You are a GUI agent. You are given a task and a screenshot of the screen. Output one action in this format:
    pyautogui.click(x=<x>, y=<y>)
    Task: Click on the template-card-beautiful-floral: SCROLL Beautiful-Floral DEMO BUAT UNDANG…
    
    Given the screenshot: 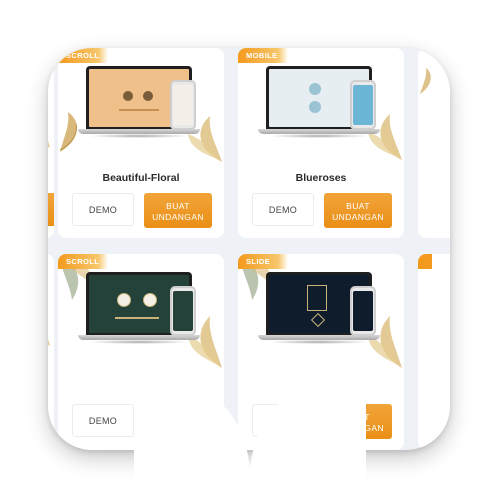 What is the action you would take?
    pyautogui.click(x=141, y=143)
    